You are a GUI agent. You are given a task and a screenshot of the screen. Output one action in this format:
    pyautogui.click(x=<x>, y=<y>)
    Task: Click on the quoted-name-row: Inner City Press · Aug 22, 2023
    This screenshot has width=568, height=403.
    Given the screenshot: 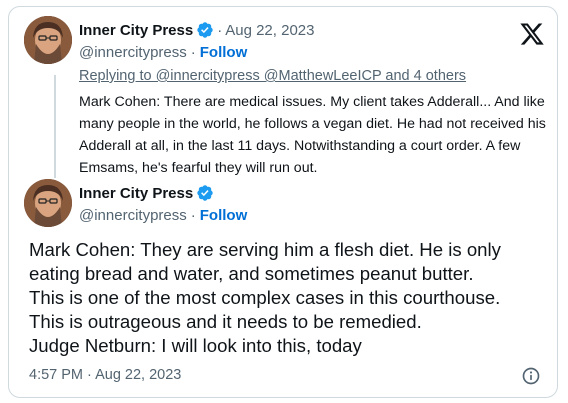 What is the action you would take?
    pyautogui.click(x=196, y=30)
    